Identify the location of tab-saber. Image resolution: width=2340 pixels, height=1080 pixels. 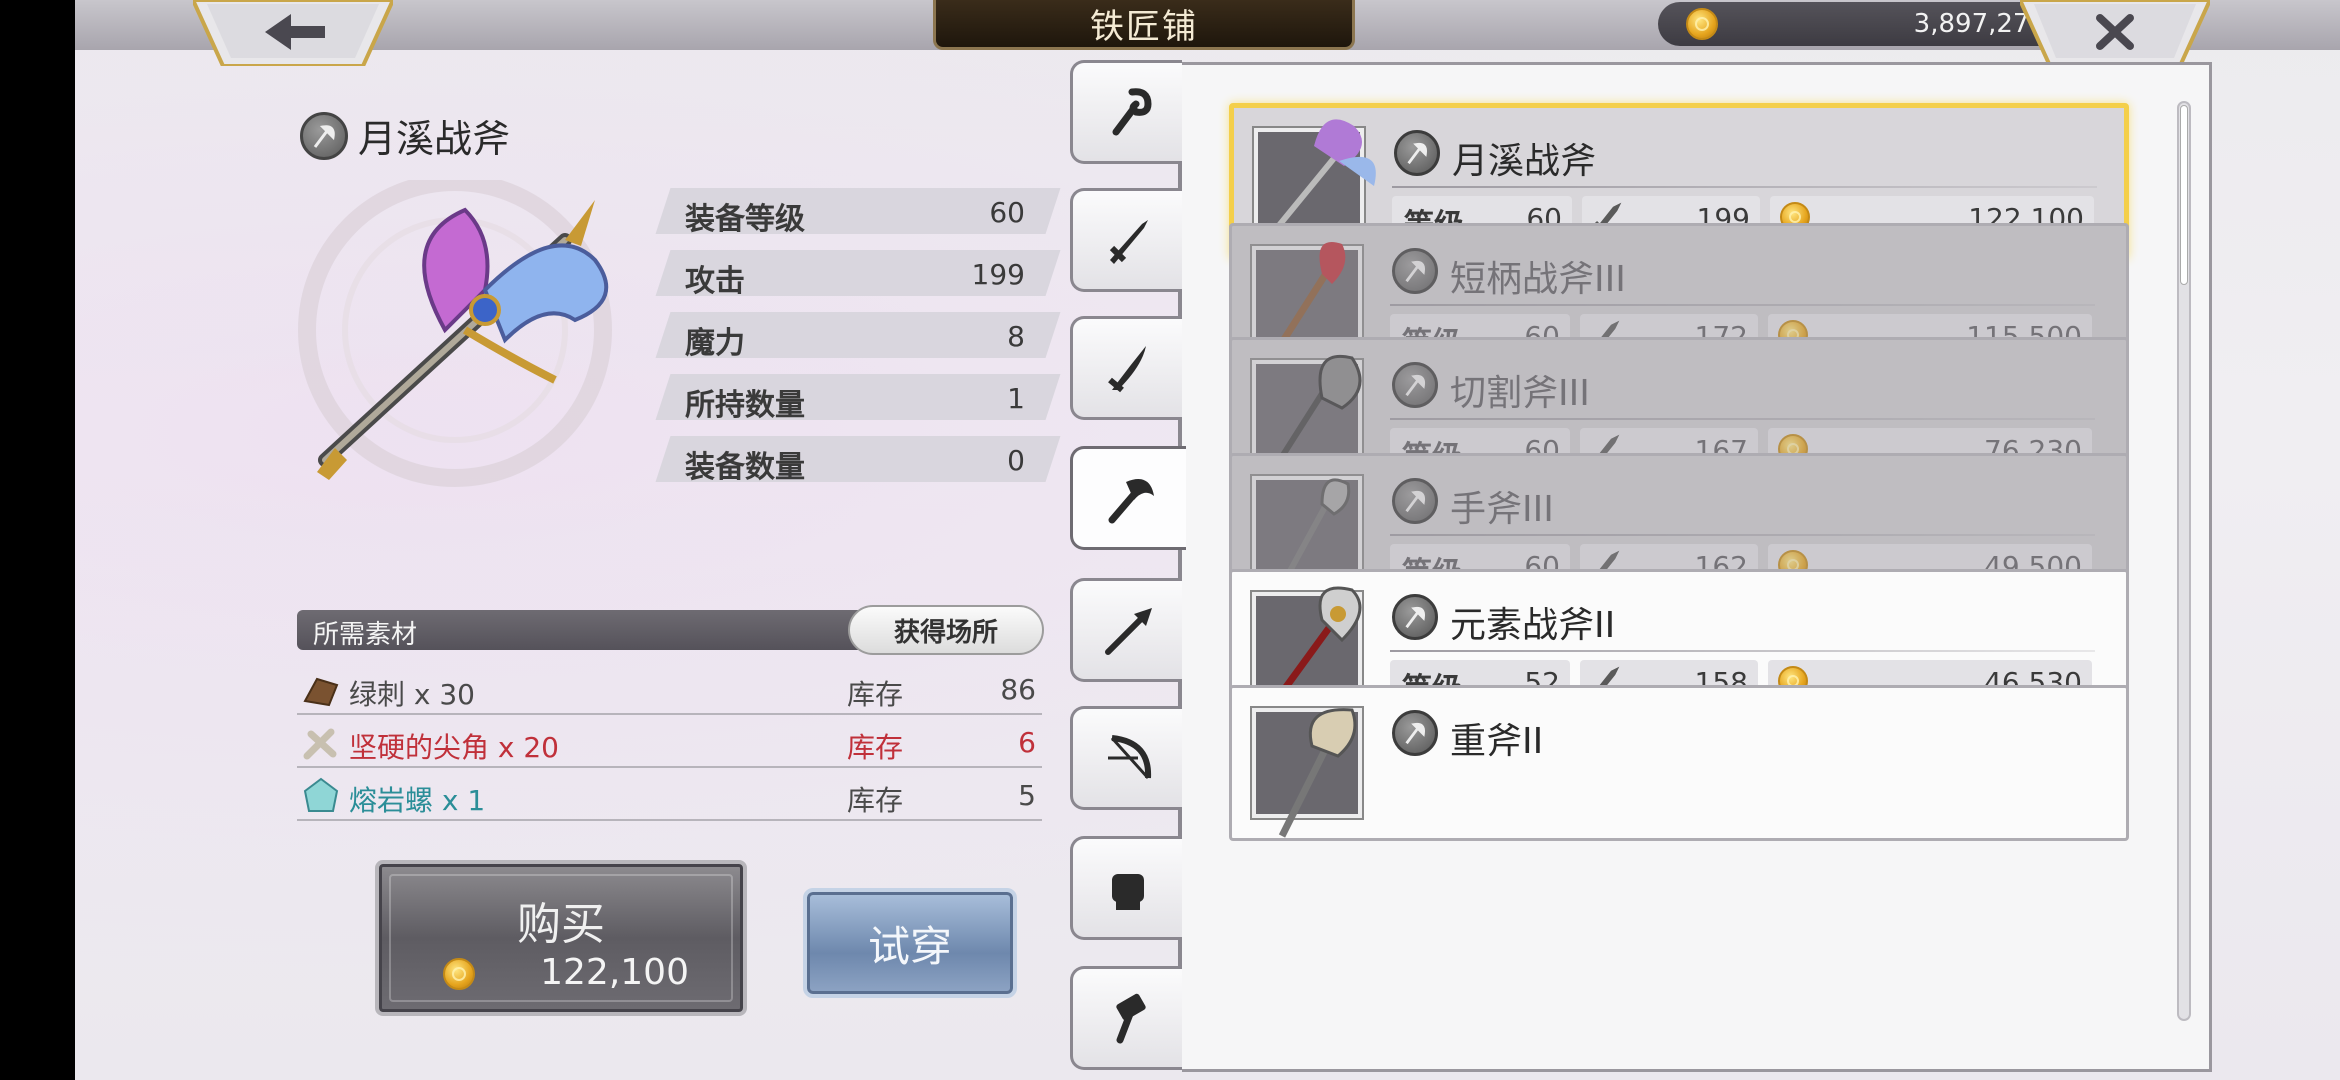
(1126, 368).